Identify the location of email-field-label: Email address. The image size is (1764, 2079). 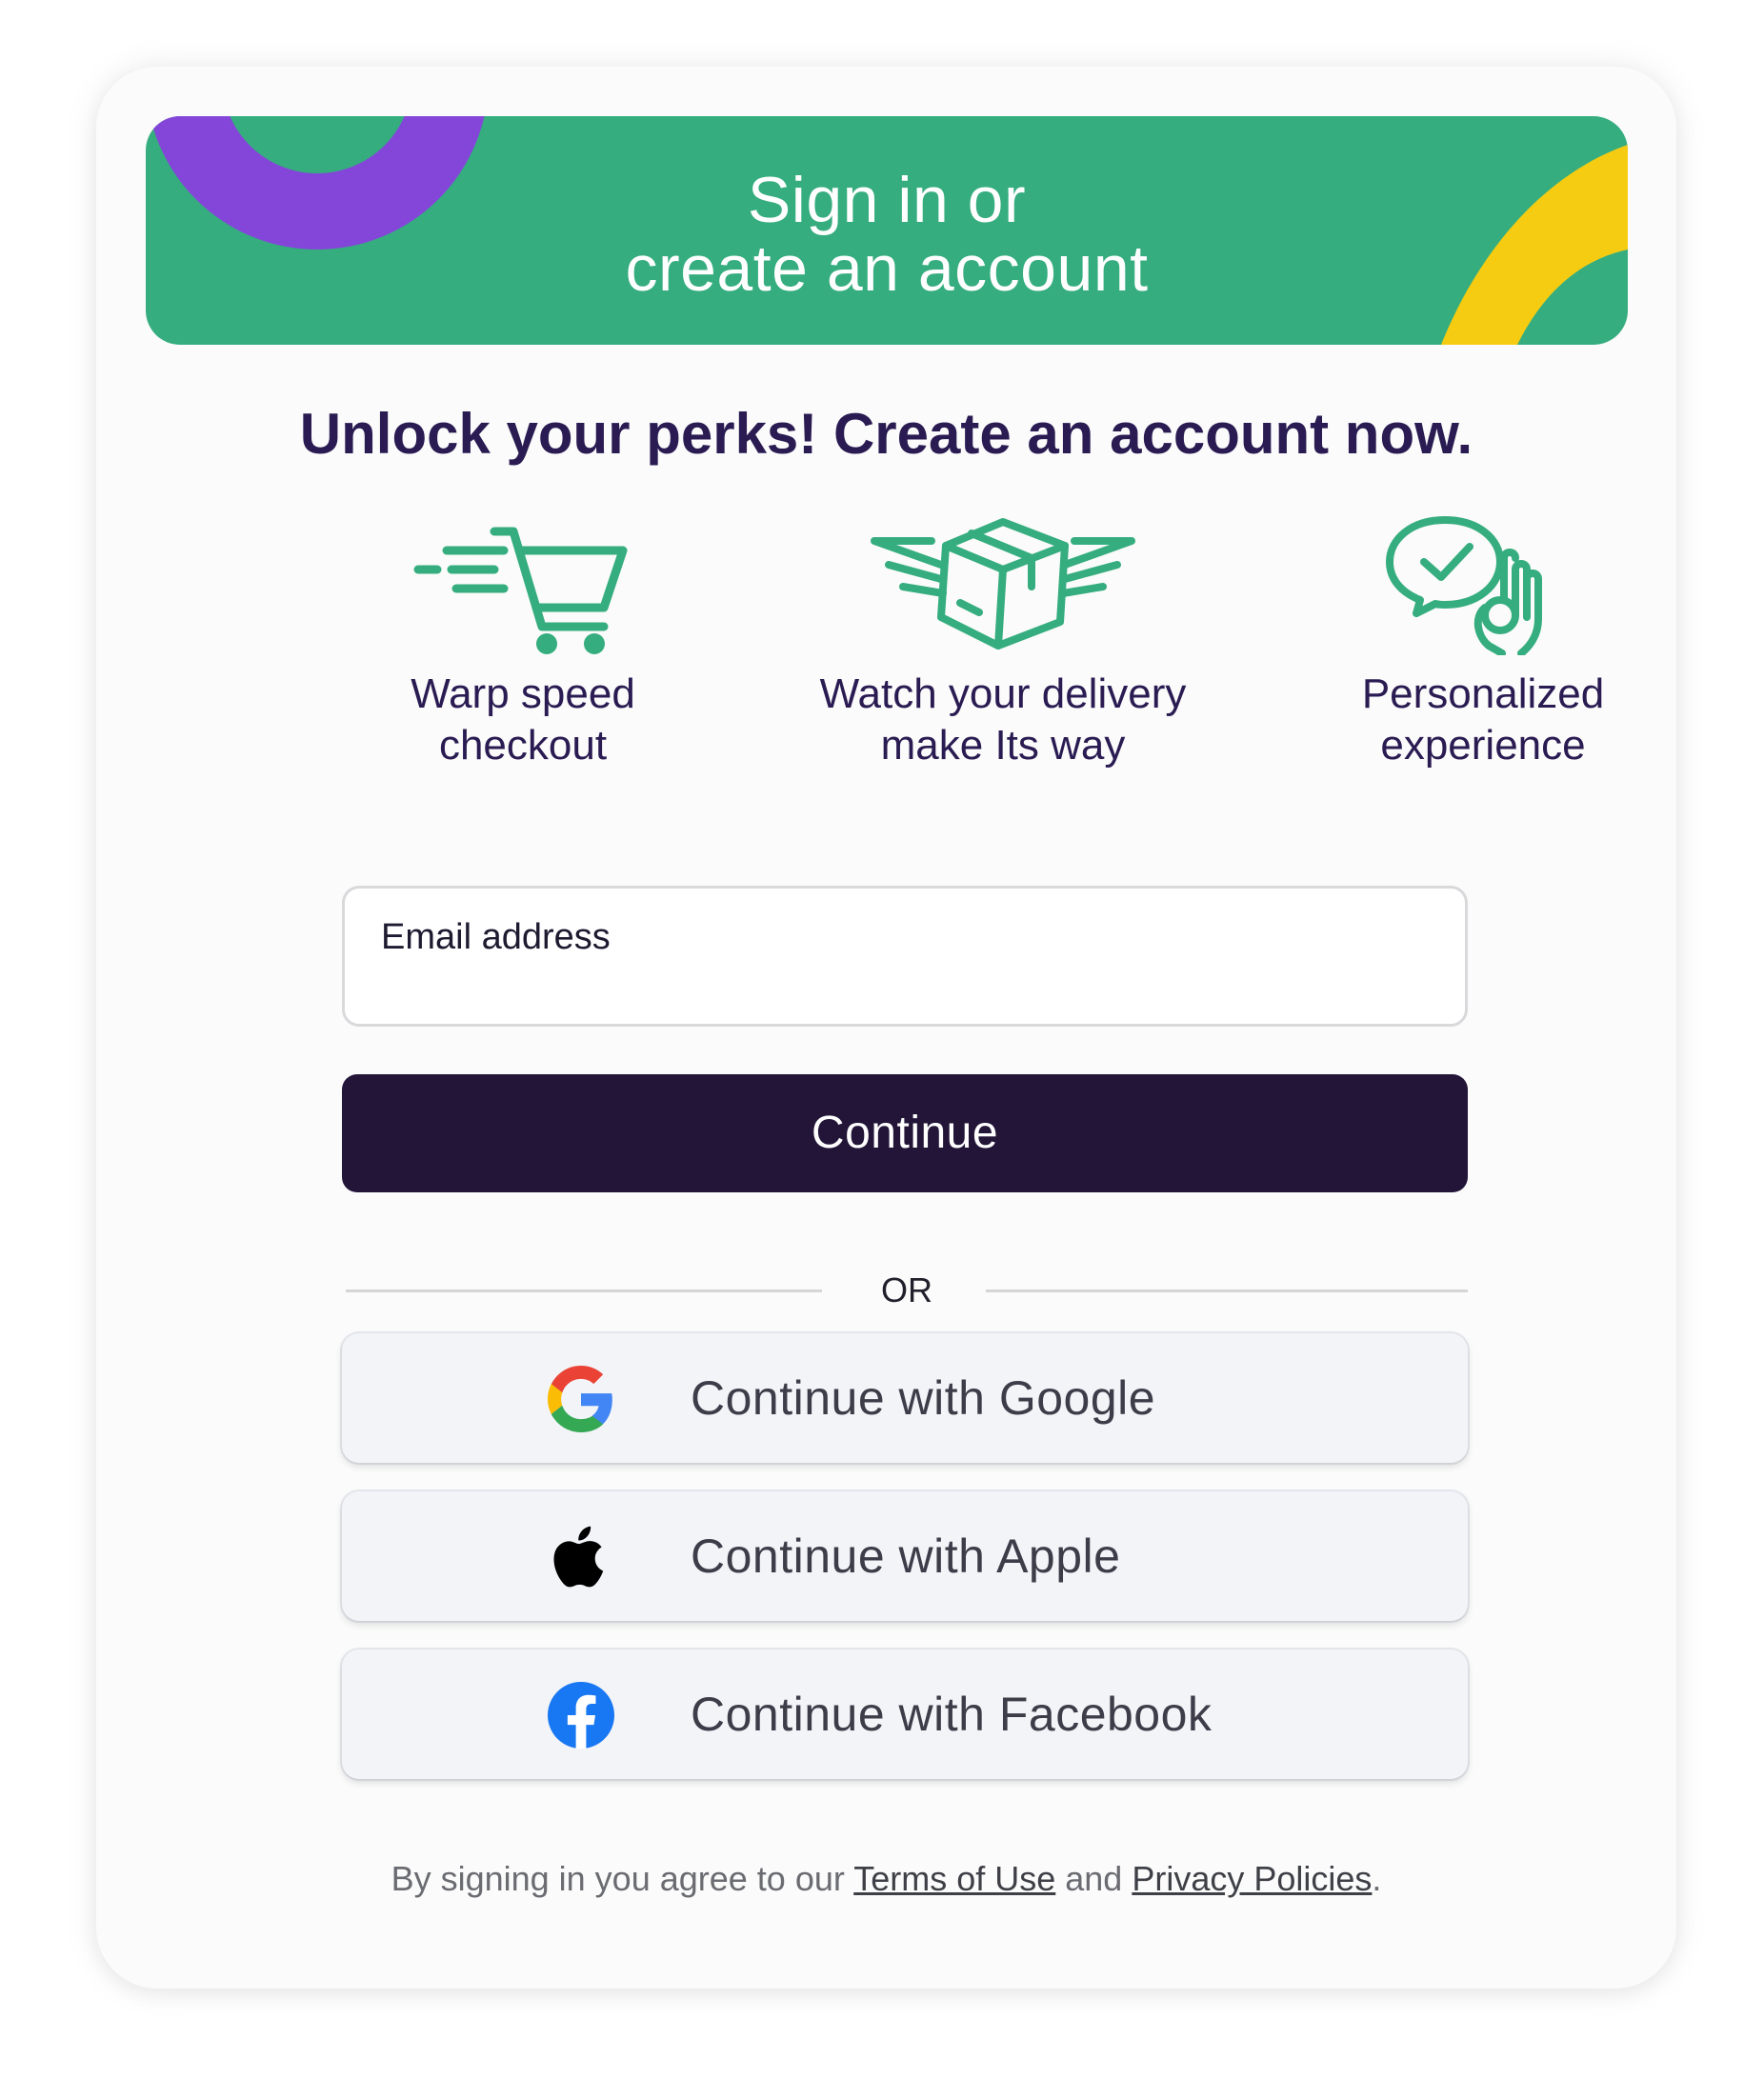
(496, 937).